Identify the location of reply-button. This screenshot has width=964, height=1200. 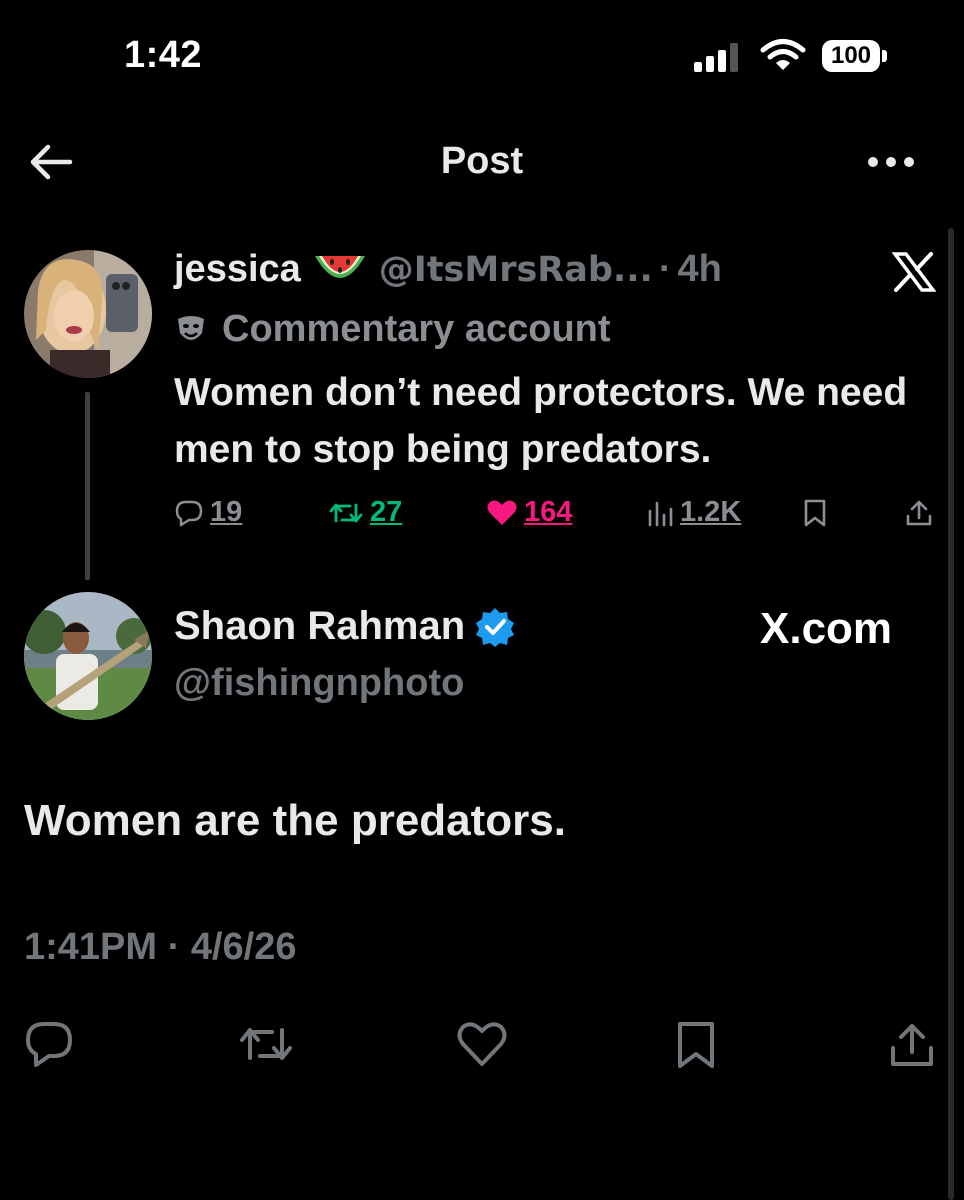
(49, 1044).